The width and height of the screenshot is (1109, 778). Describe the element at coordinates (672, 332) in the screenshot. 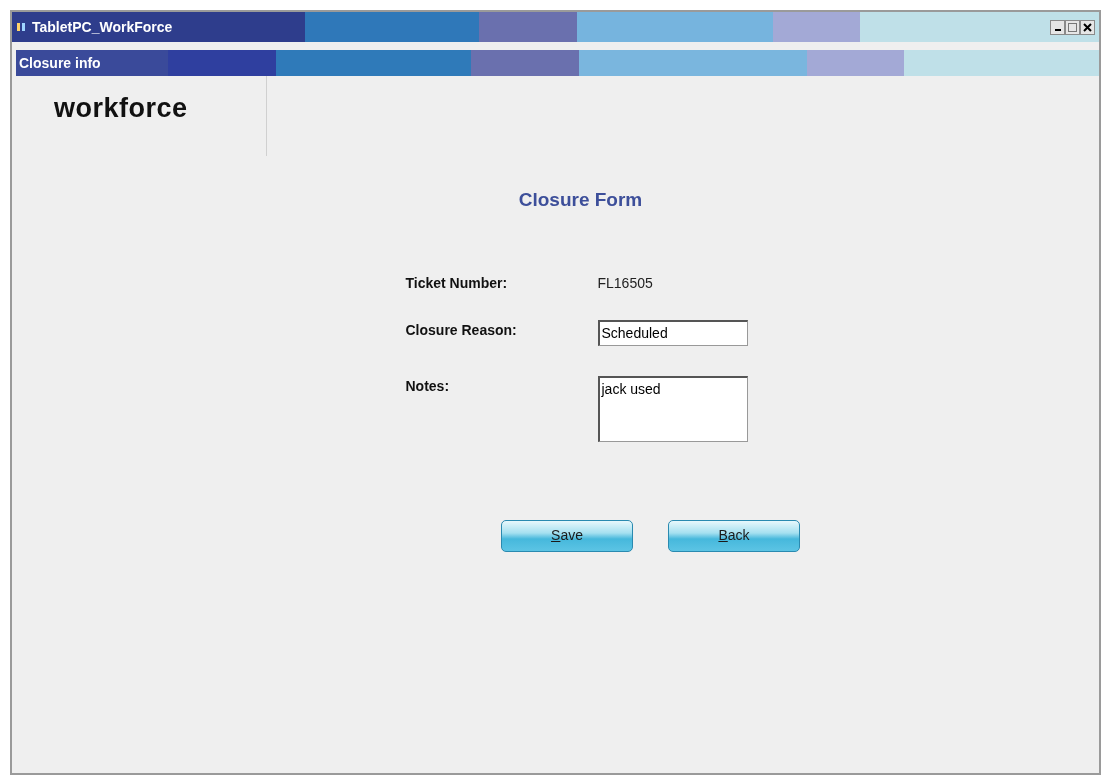

I see `input-field: Scheduled` at that location.